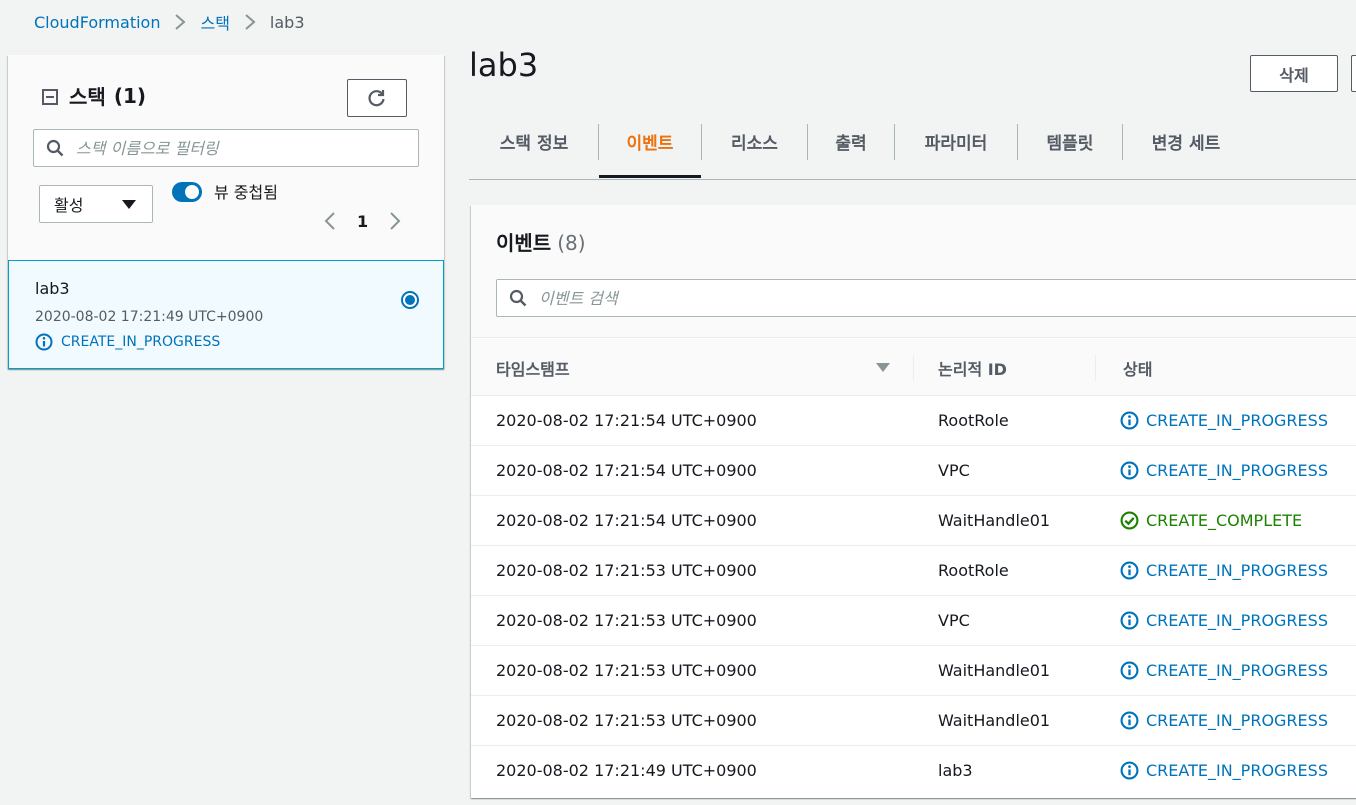 Image resolution: width=1356 pixels, height=805 pixels. What do you see at coordinates (330, 221) in the screenshot?
I see `prev-page-icon` at bounding box center [330, 221].